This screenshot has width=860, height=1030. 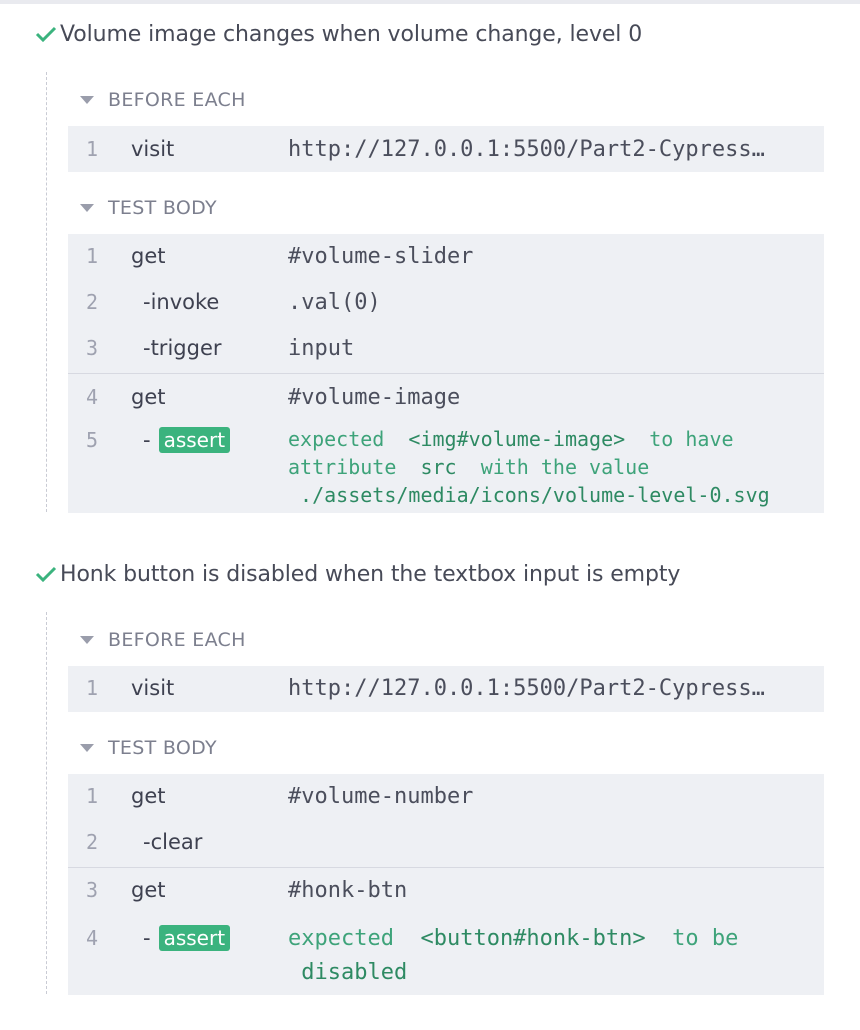 What do you see at coordinates (469, 467) in the screenshot?
I see `assertion-line: attribute src with the value` at bounding box center [469, 467].